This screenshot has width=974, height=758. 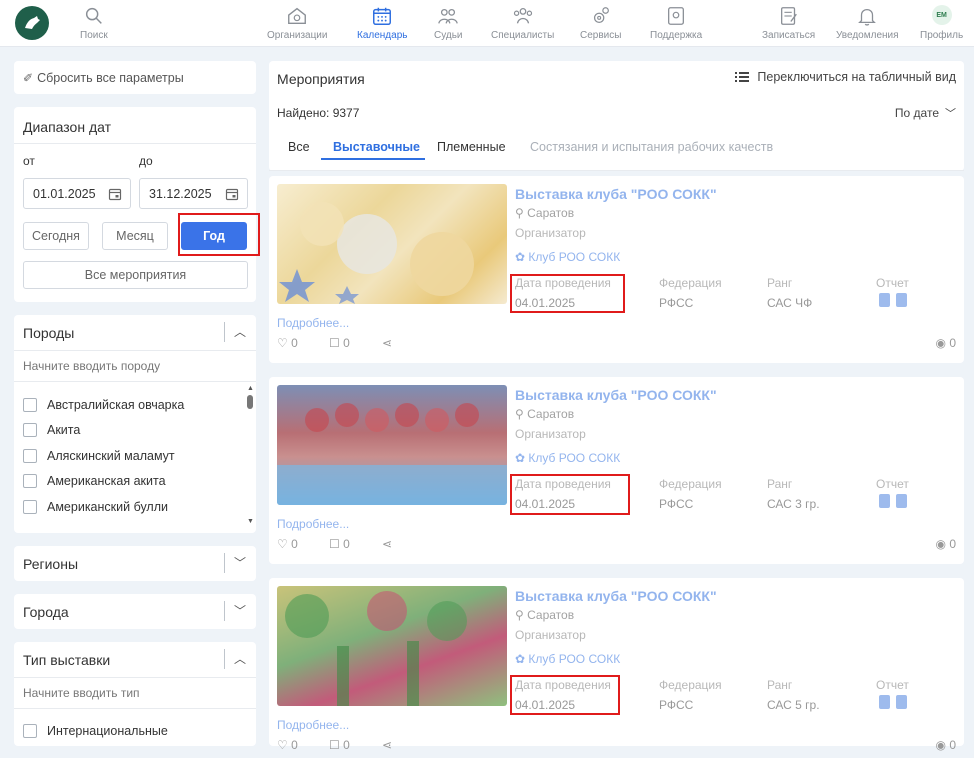 I want to click on tab-breeding: Племенные, so click(x=471, y=147).